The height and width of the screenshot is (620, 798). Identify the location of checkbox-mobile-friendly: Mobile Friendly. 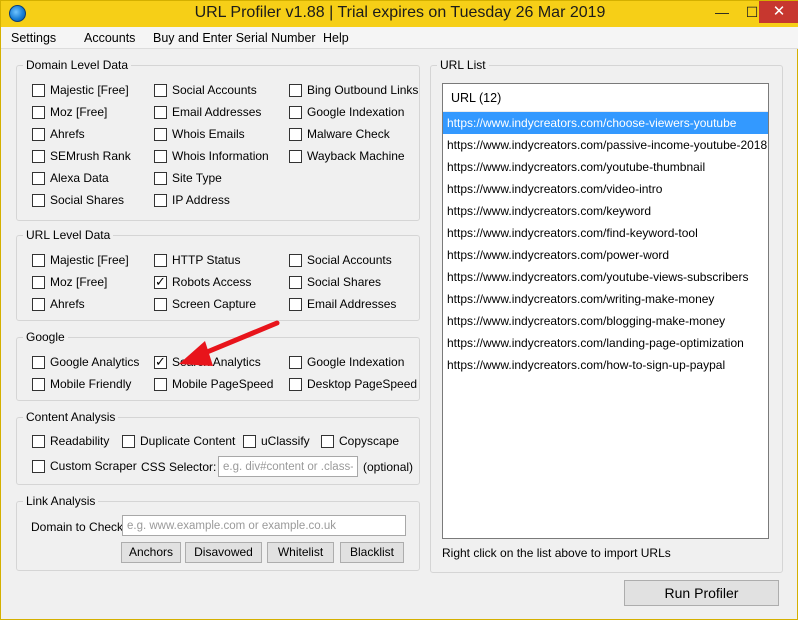
(81, 384).